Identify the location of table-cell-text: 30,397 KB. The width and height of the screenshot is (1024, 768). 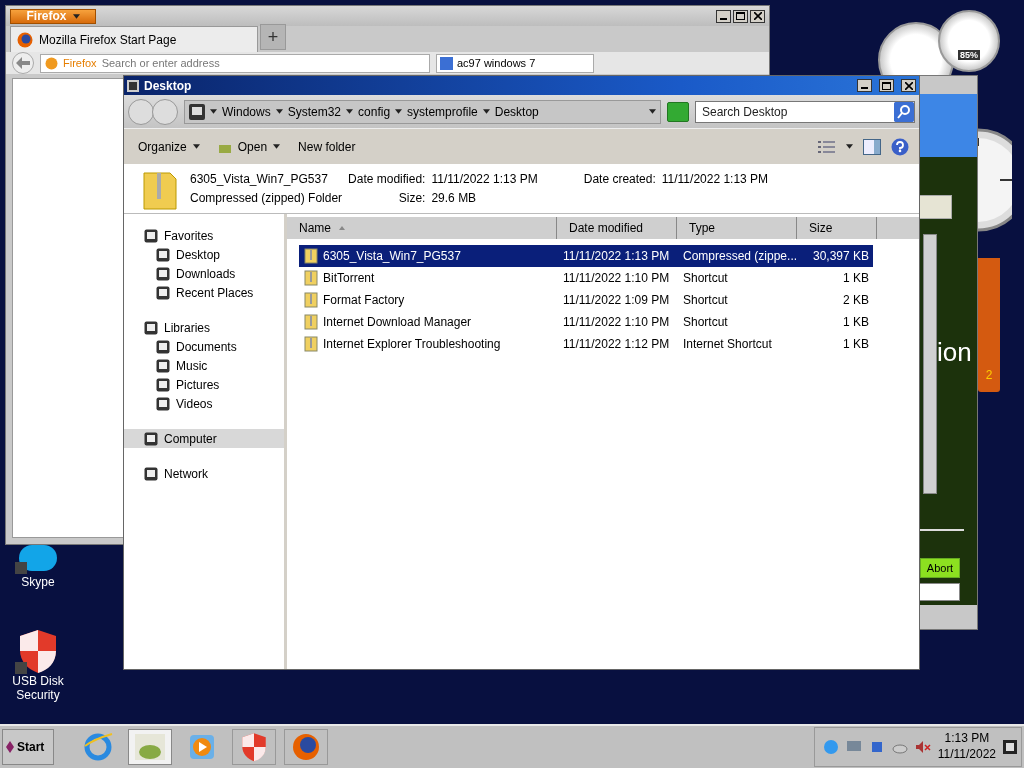
(840, 256).